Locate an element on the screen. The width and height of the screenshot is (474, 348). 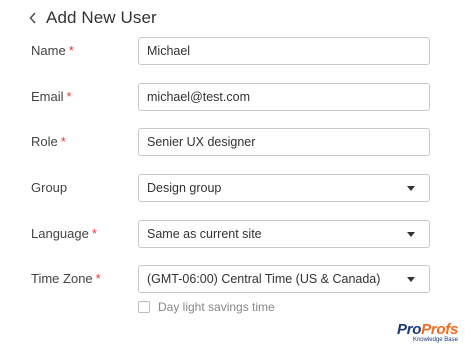
name-label: Name * is located at coordinates (52, 50).